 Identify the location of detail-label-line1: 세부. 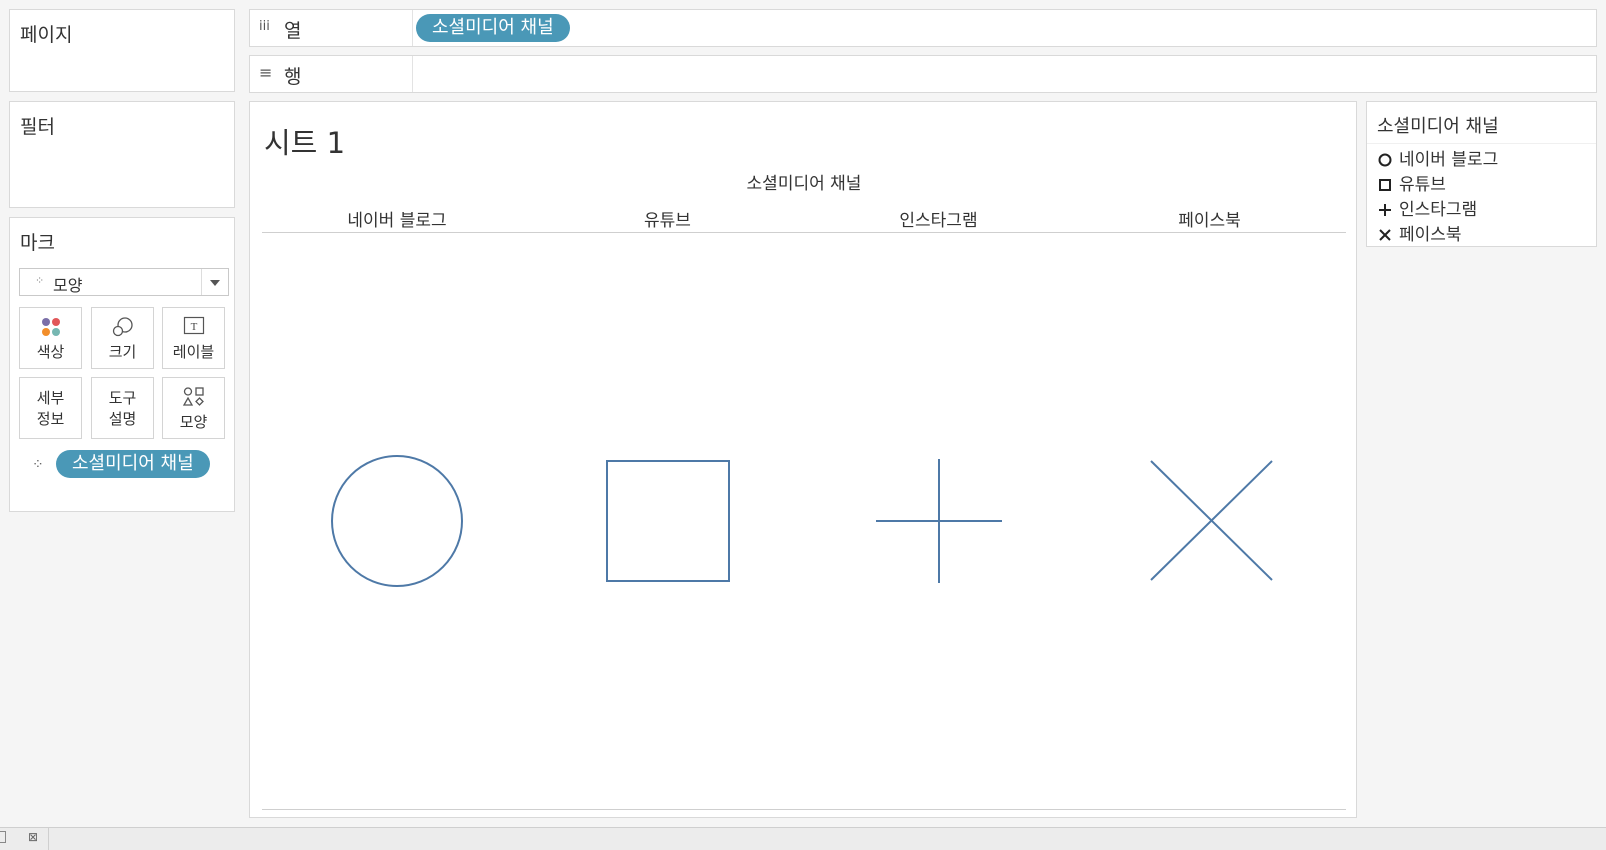
(50, 398).